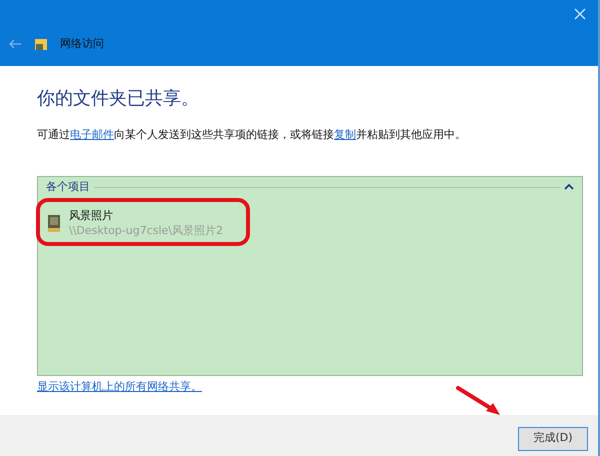 This screenshot has height=456, width=600. What do you see at coordinates (15, 44) in the screenshot?
I see `back-arrow-icon` at bounding box center [15, 44].